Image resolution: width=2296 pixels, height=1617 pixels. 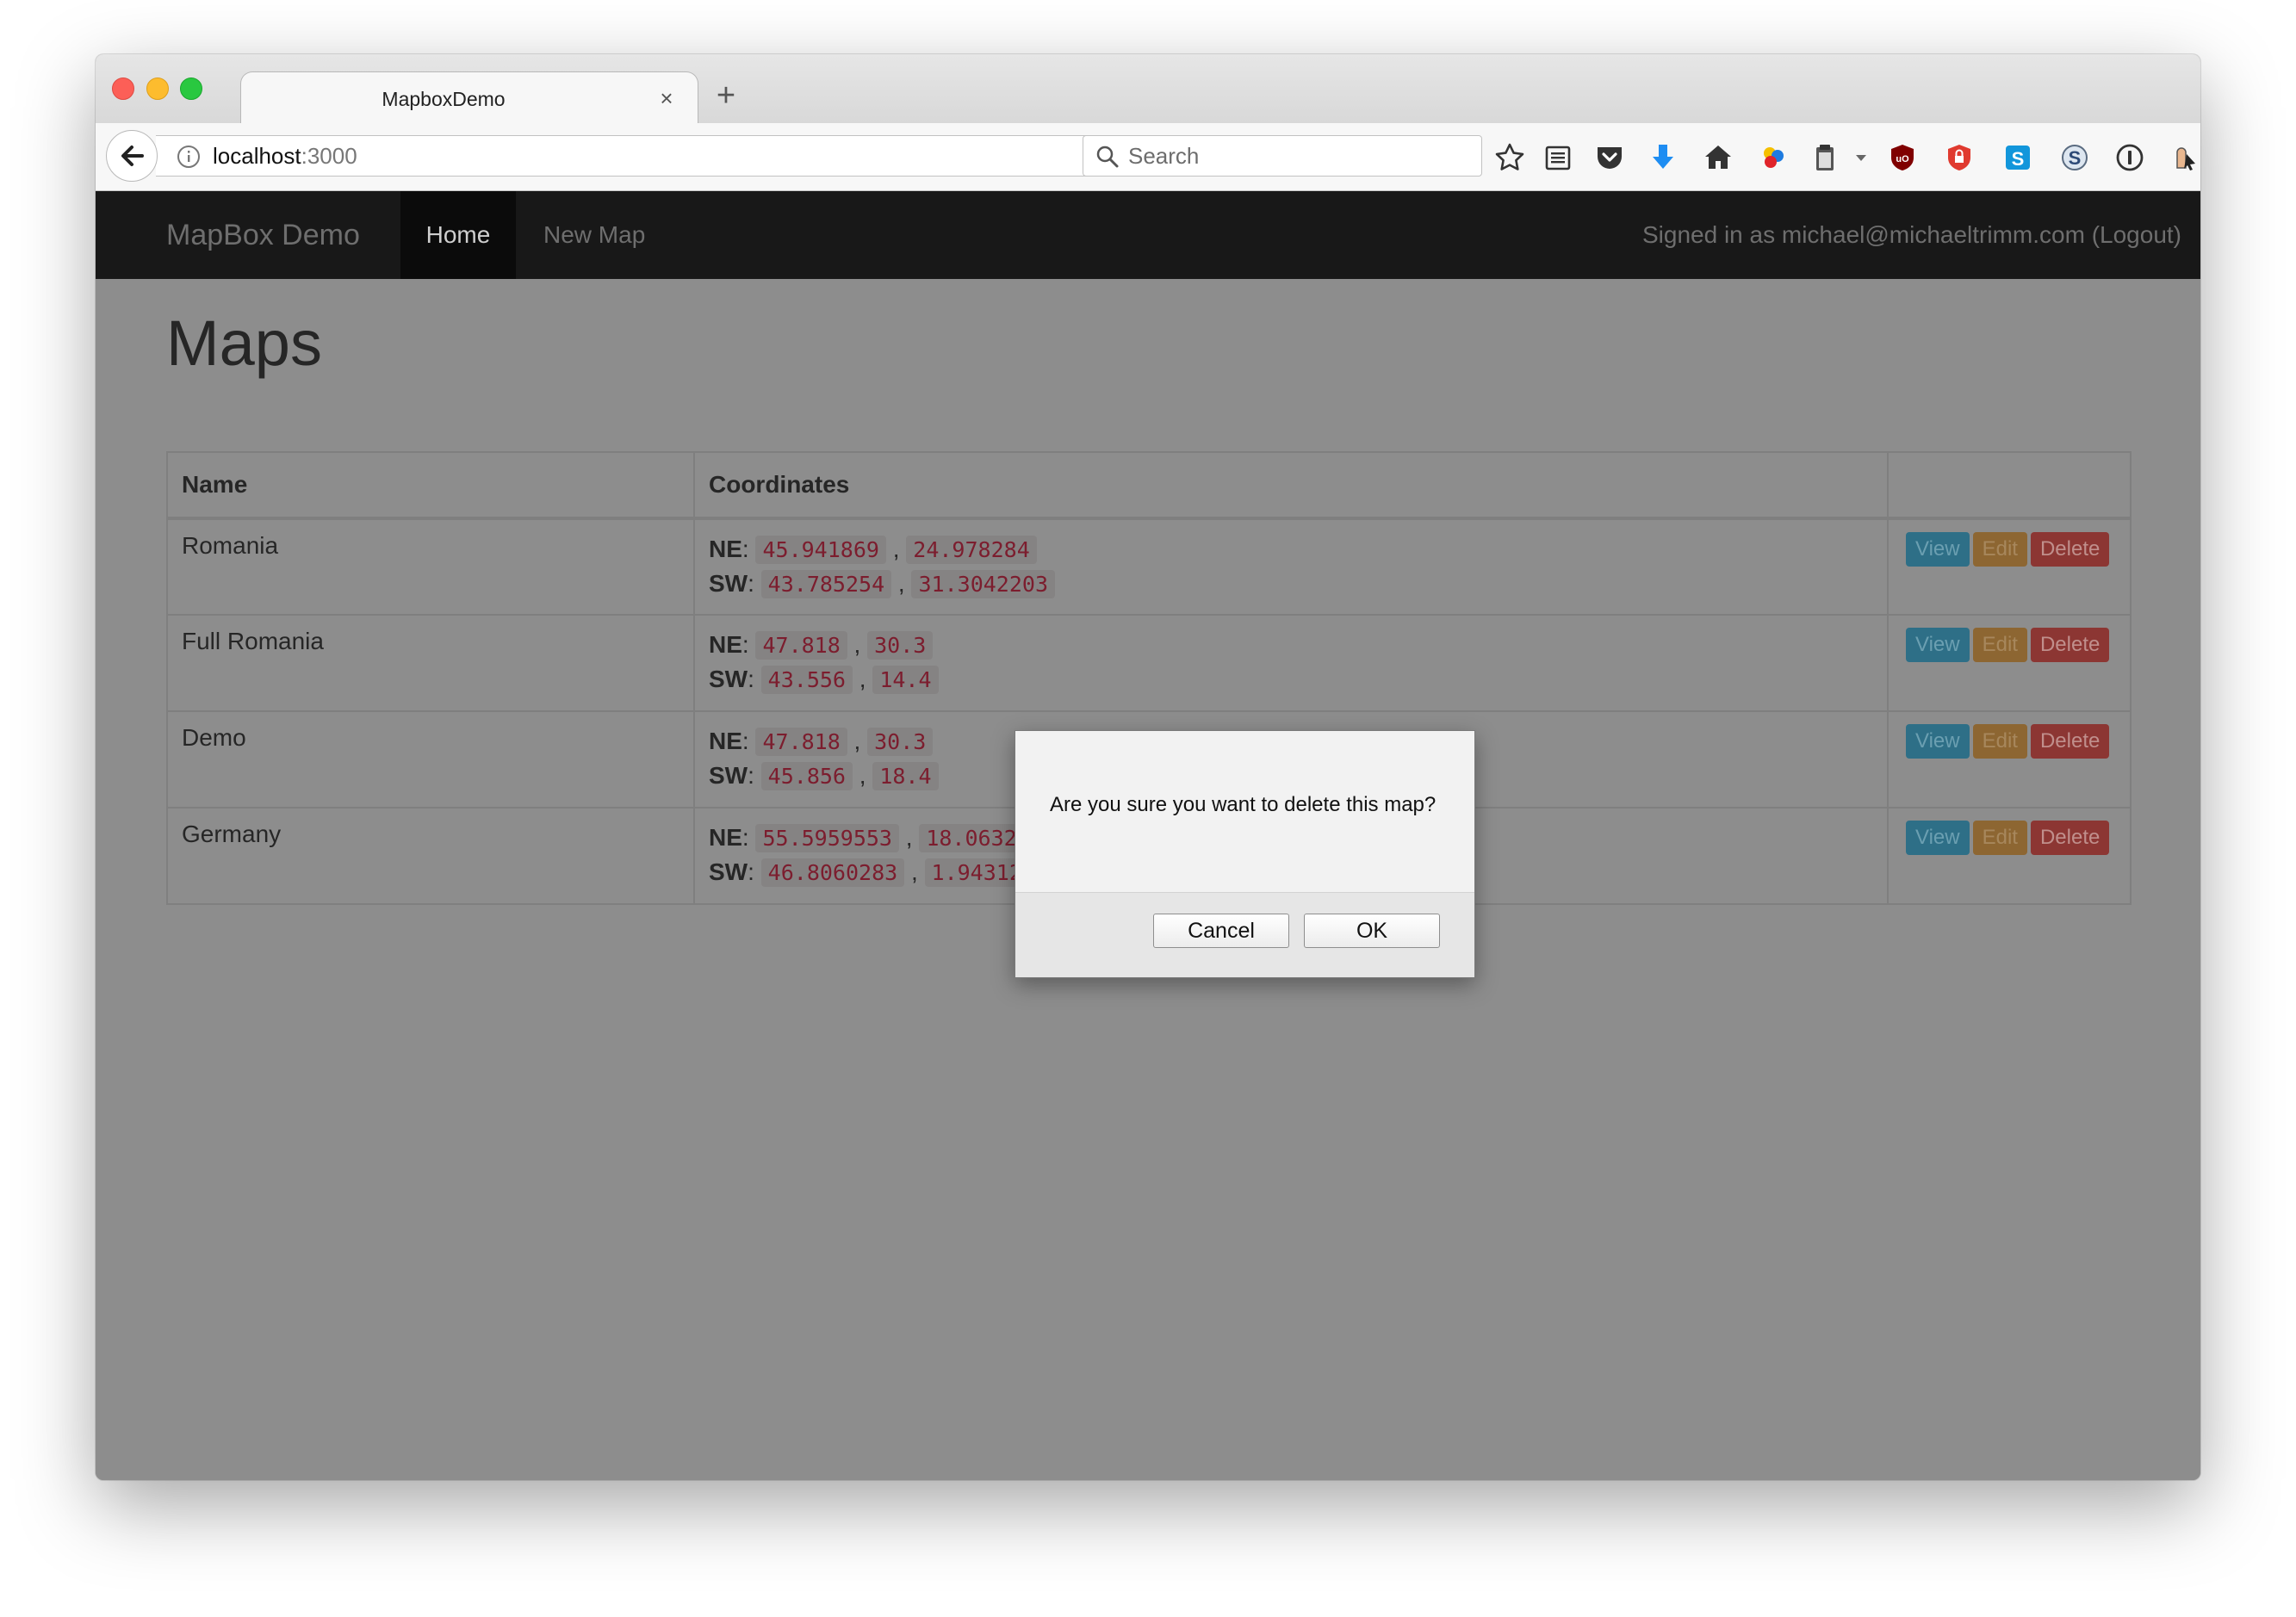 I want to click on ok-button: OK, so click(x=1372, y=931).